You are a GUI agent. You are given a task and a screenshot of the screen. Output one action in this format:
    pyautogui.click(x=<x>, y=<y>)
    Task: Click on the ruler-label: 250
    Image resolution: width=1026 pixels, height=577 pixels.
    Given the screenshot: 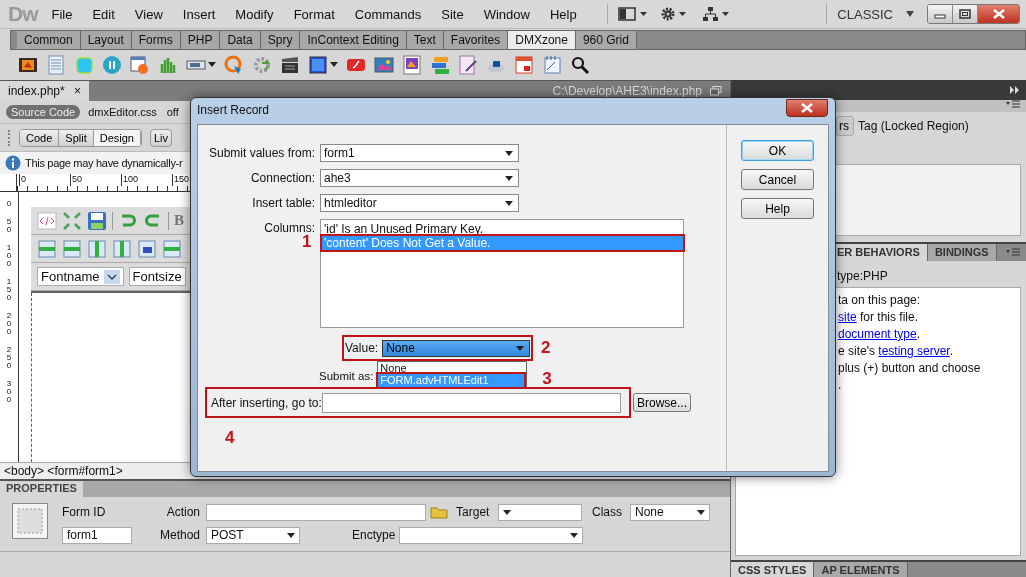 What is the action you would take?
    pyautogui.click(x=9, y=358)
    